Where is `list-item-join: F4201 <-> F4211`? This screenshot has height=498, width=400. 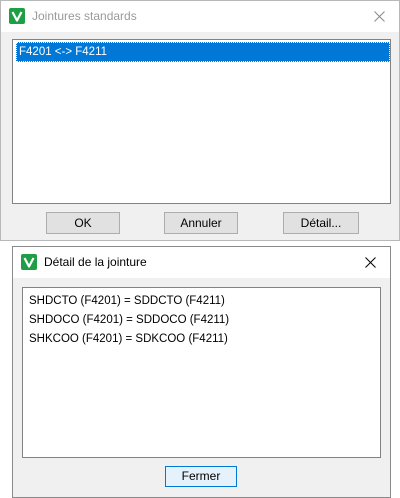 list-item-join: F4201 <-> F4211 is located at coordinates (203, 52).